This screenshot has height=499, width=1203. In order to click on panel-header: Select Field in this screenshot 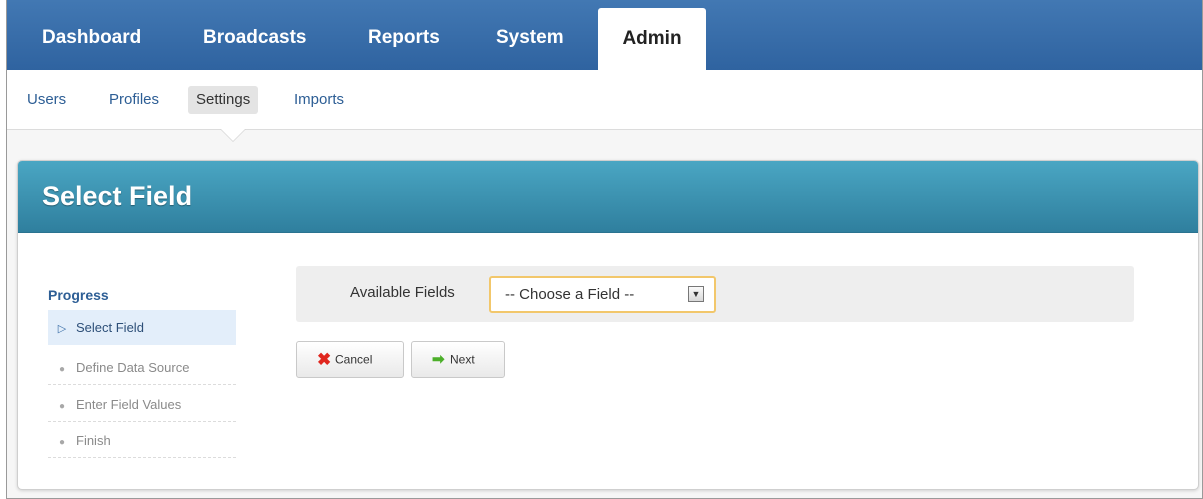, I will do `click(608, 197)`.